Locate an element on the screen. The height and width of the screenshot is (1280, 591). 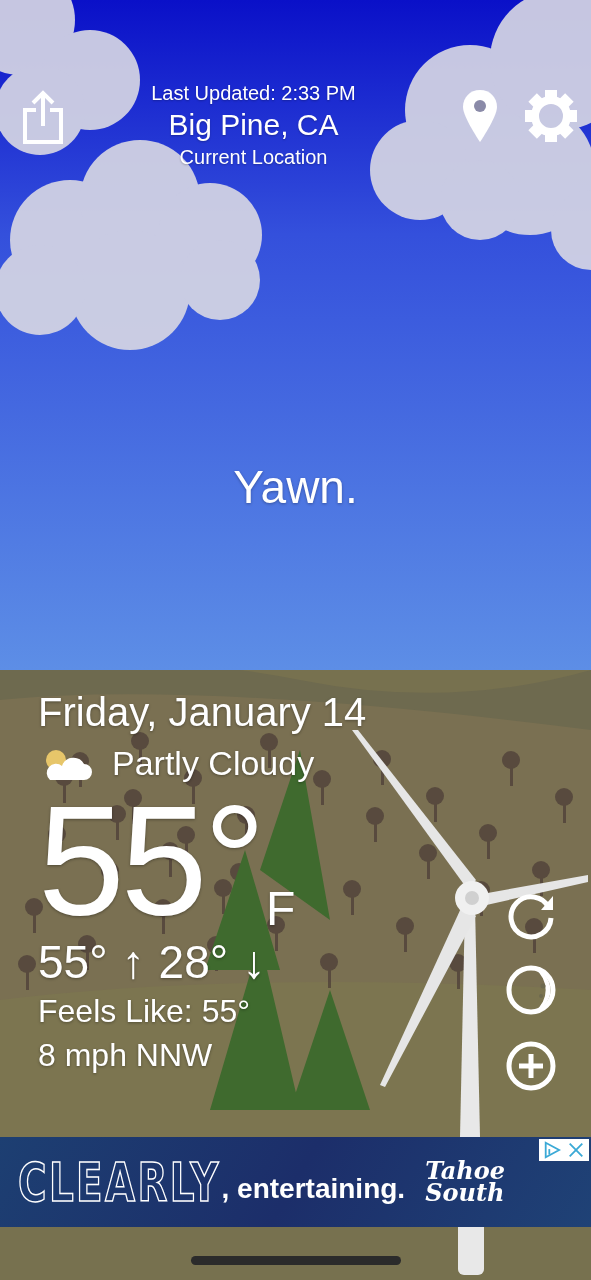
close-icon is located at coordinates (576, 1150).